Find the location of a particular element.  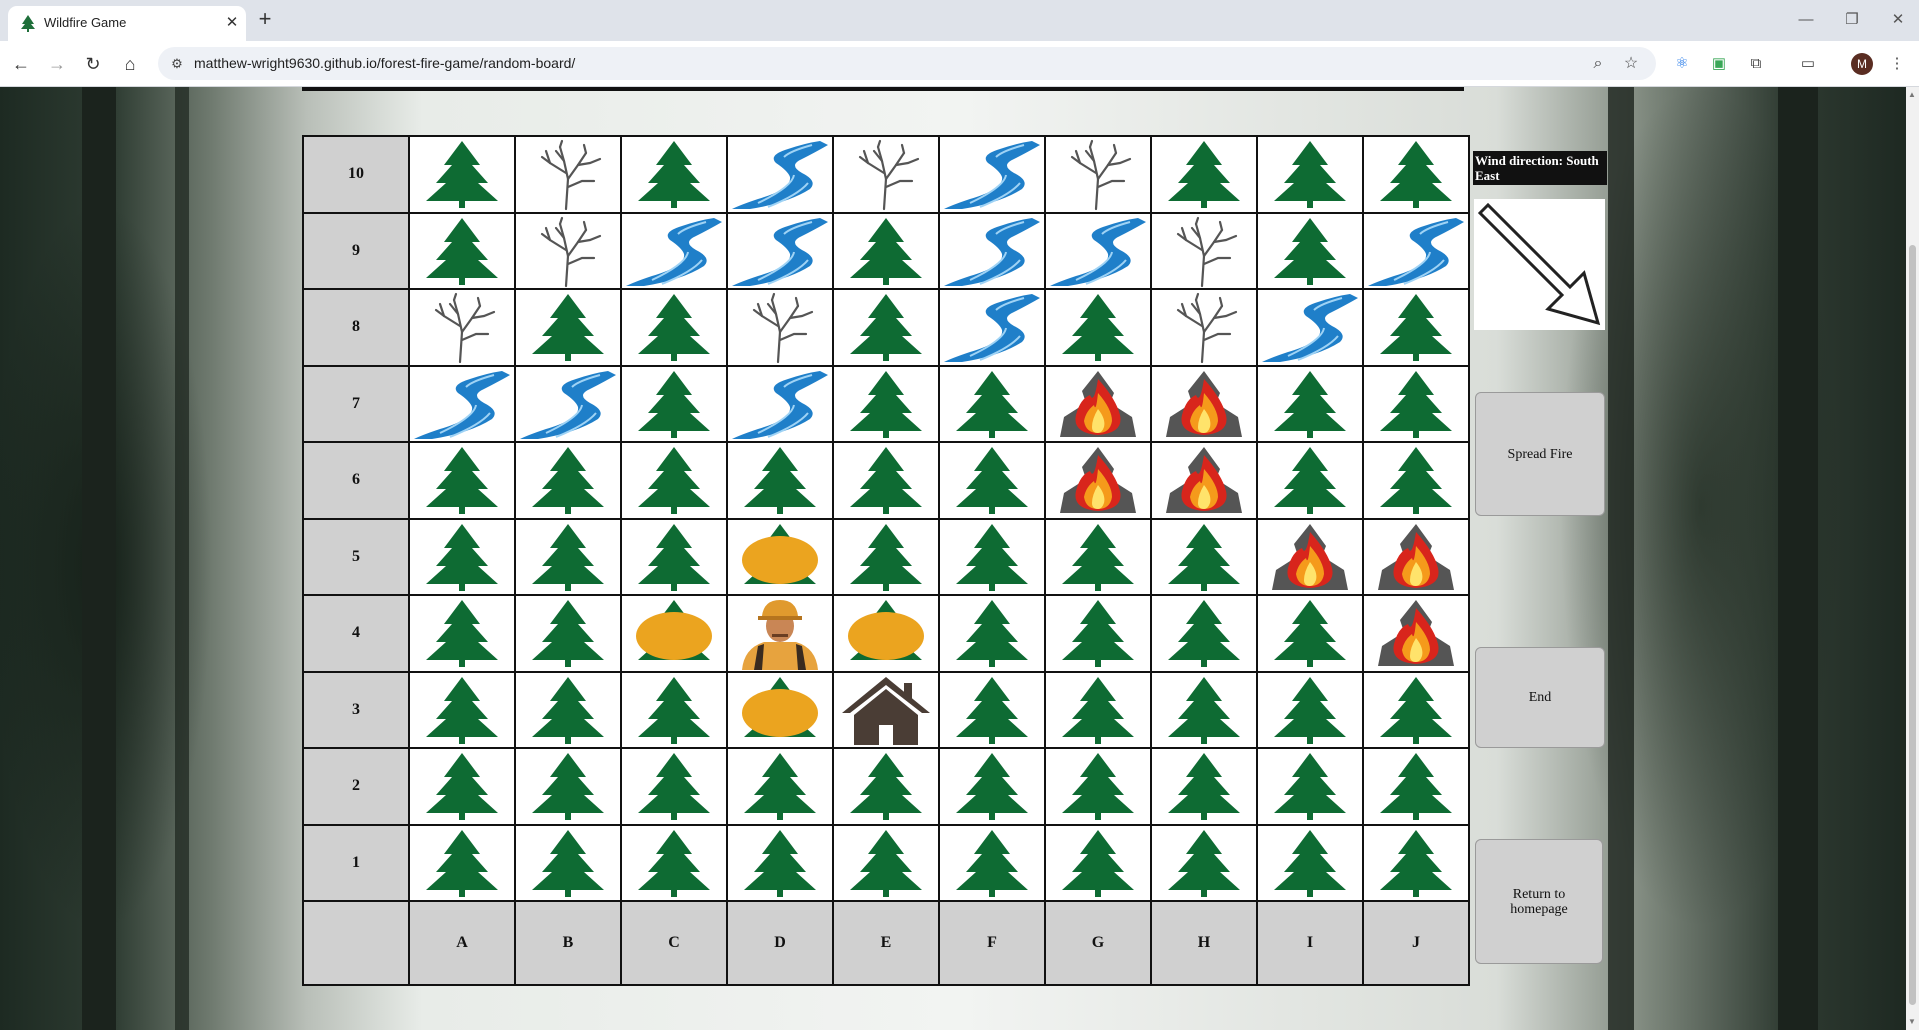

zoom-icon: ⌕ is located at coordinates (1598, 64).